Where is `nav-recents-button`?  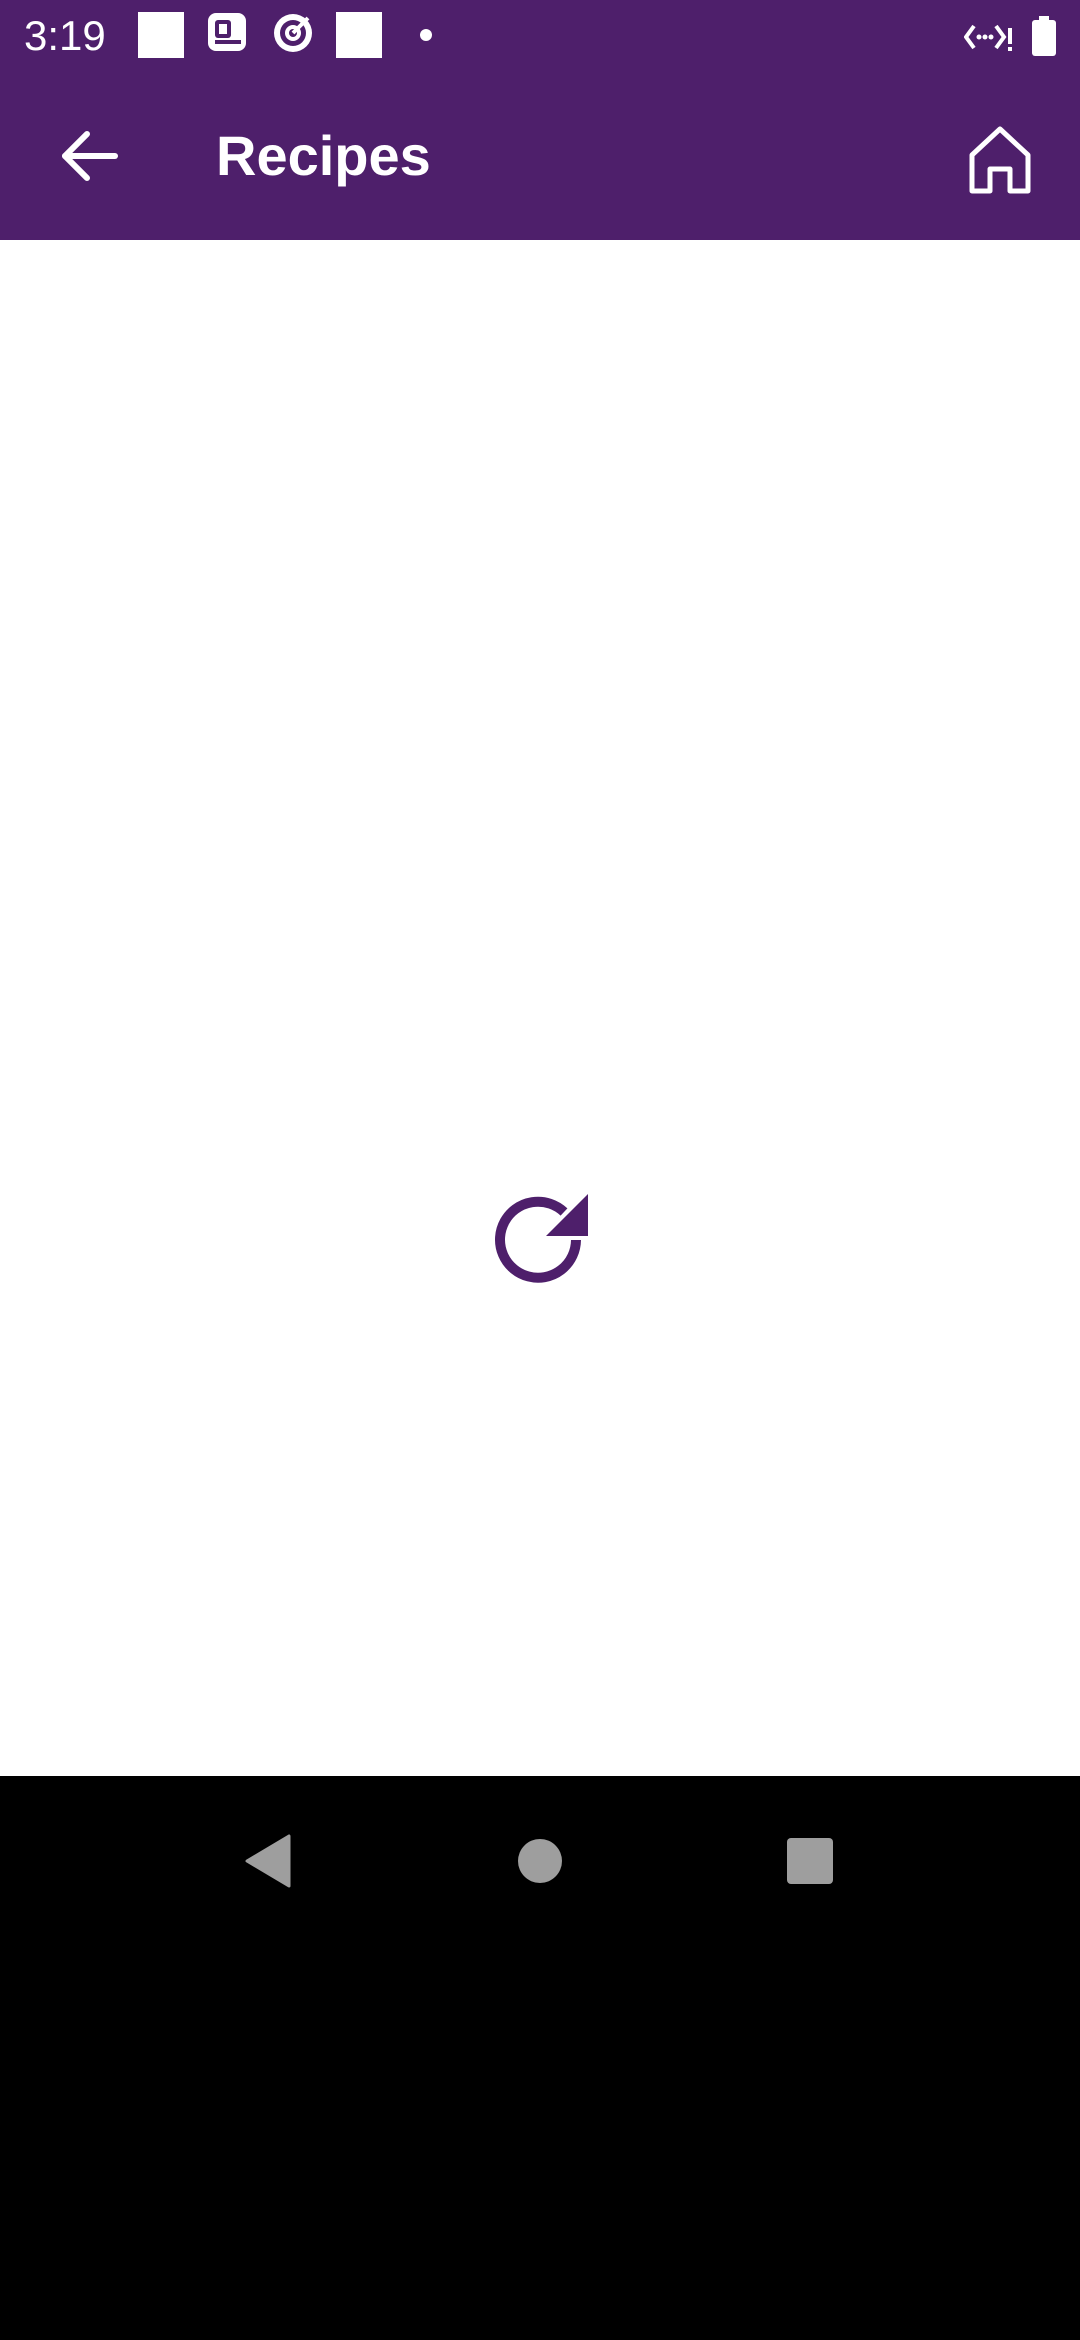 nav-recents-button is located at coordinates (810, 1861).